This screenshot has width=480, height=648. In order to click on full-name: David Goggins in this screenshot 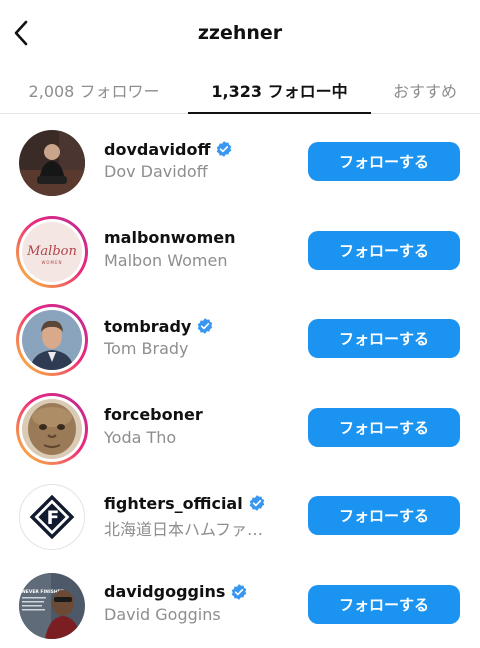, I will do `click(162, 614)`.